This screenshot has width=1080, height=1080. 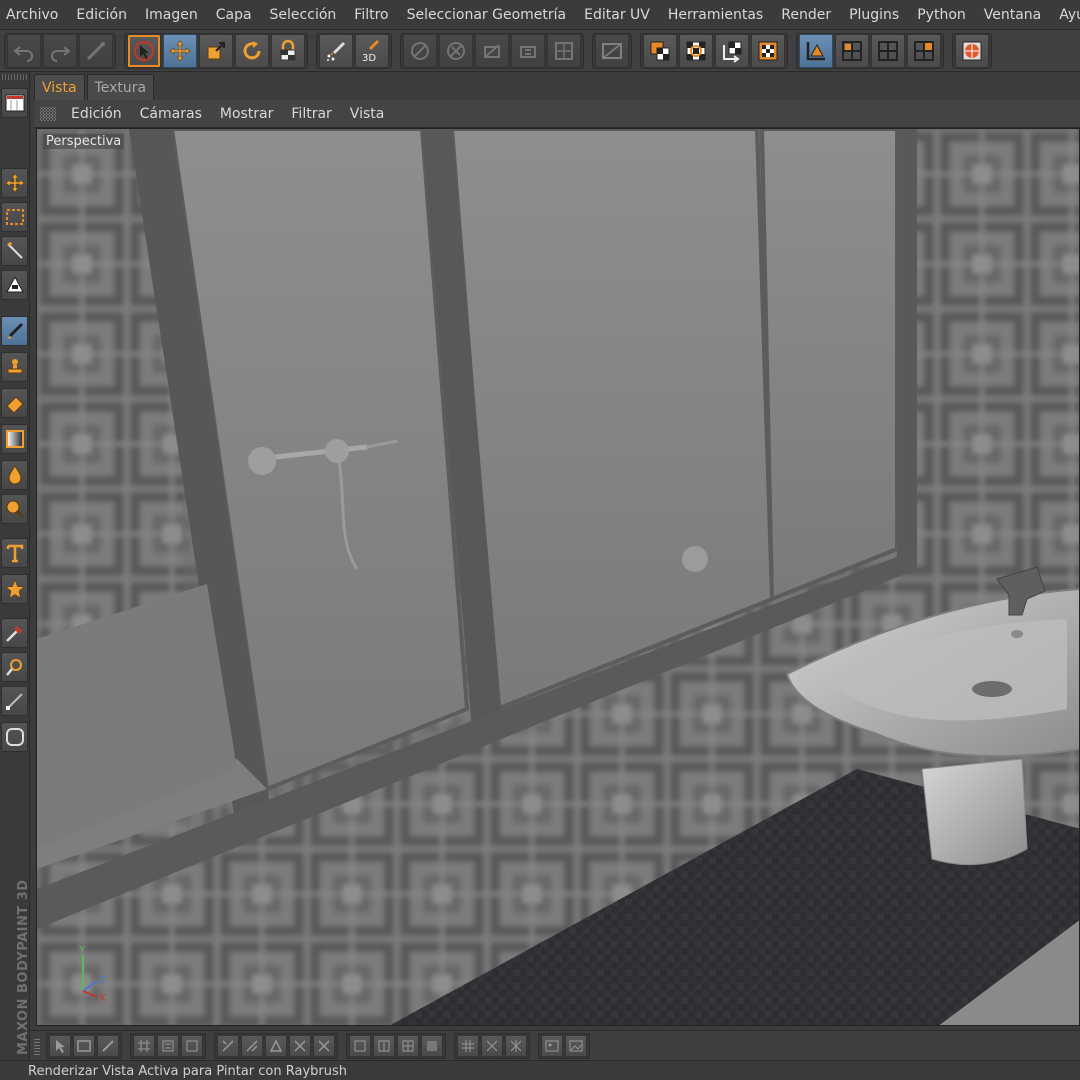 I want to click on move-tool-side-button, so click(x=14, y=183).